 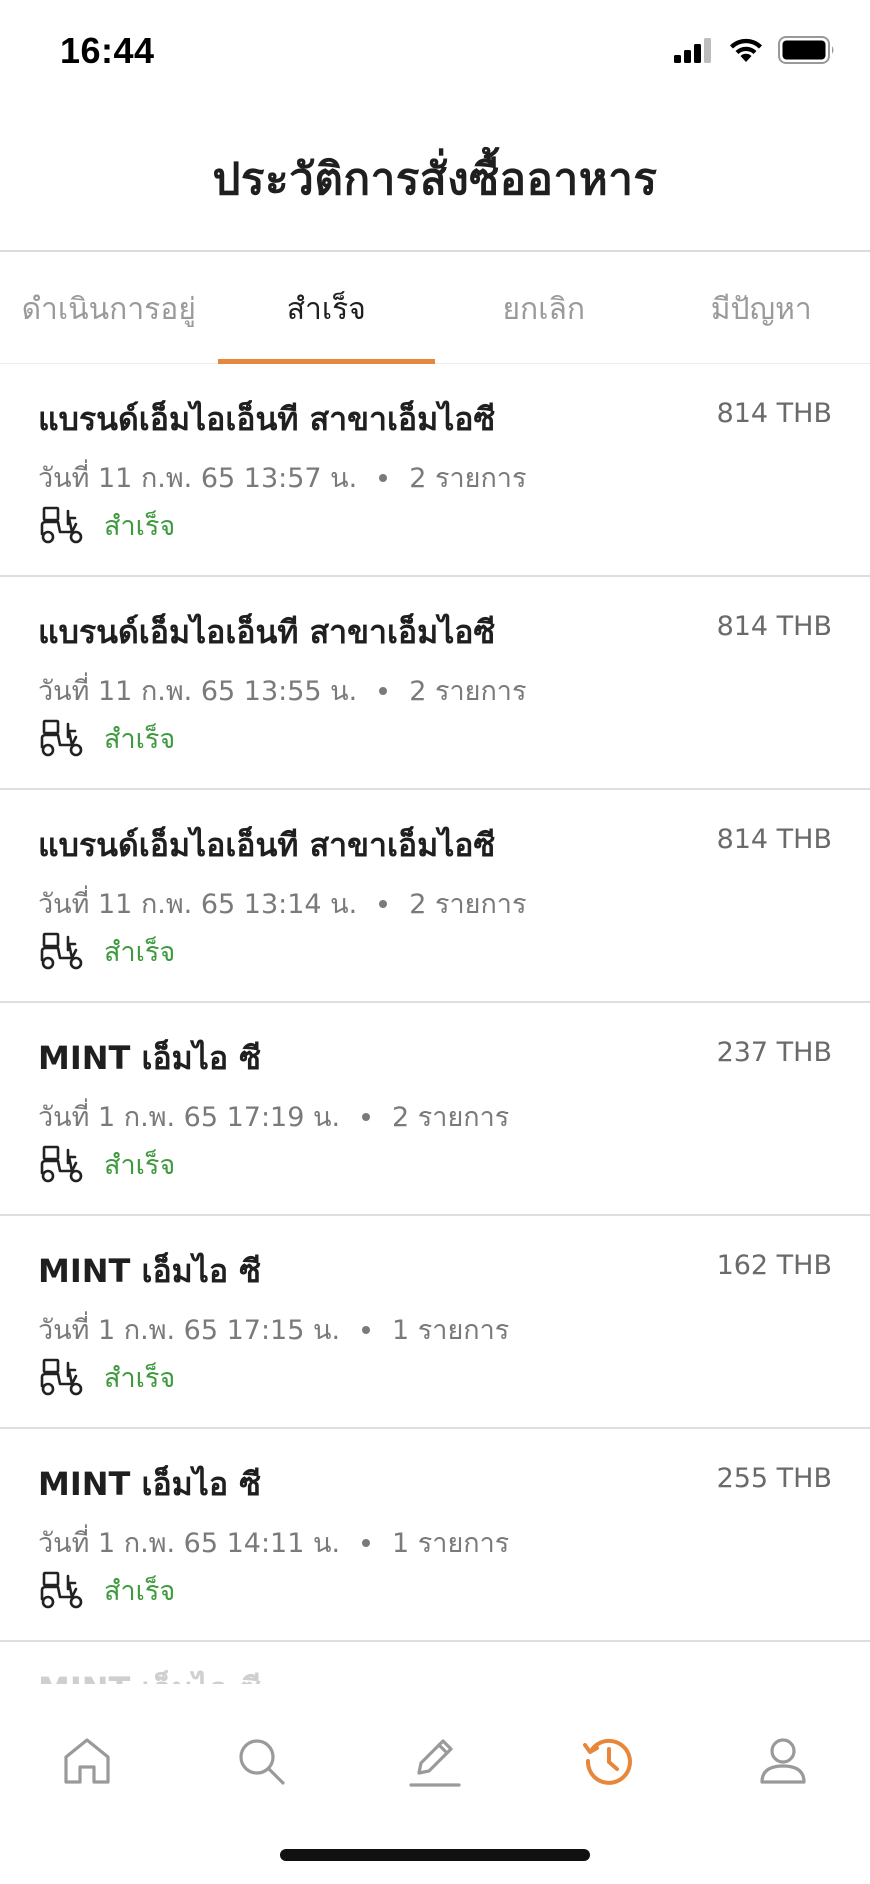 I want to click on edit-icon, so click(x=435, y=1763).